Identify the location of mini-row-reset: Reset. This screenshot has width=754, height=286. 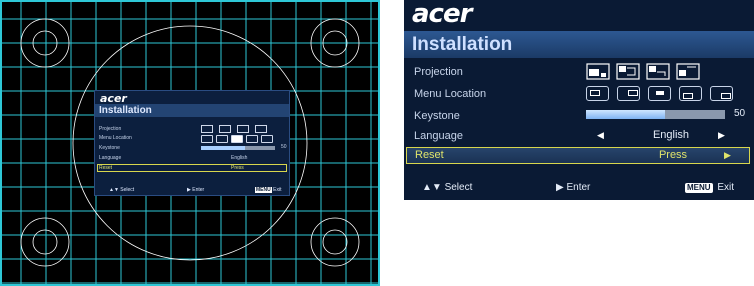
(106, 168).